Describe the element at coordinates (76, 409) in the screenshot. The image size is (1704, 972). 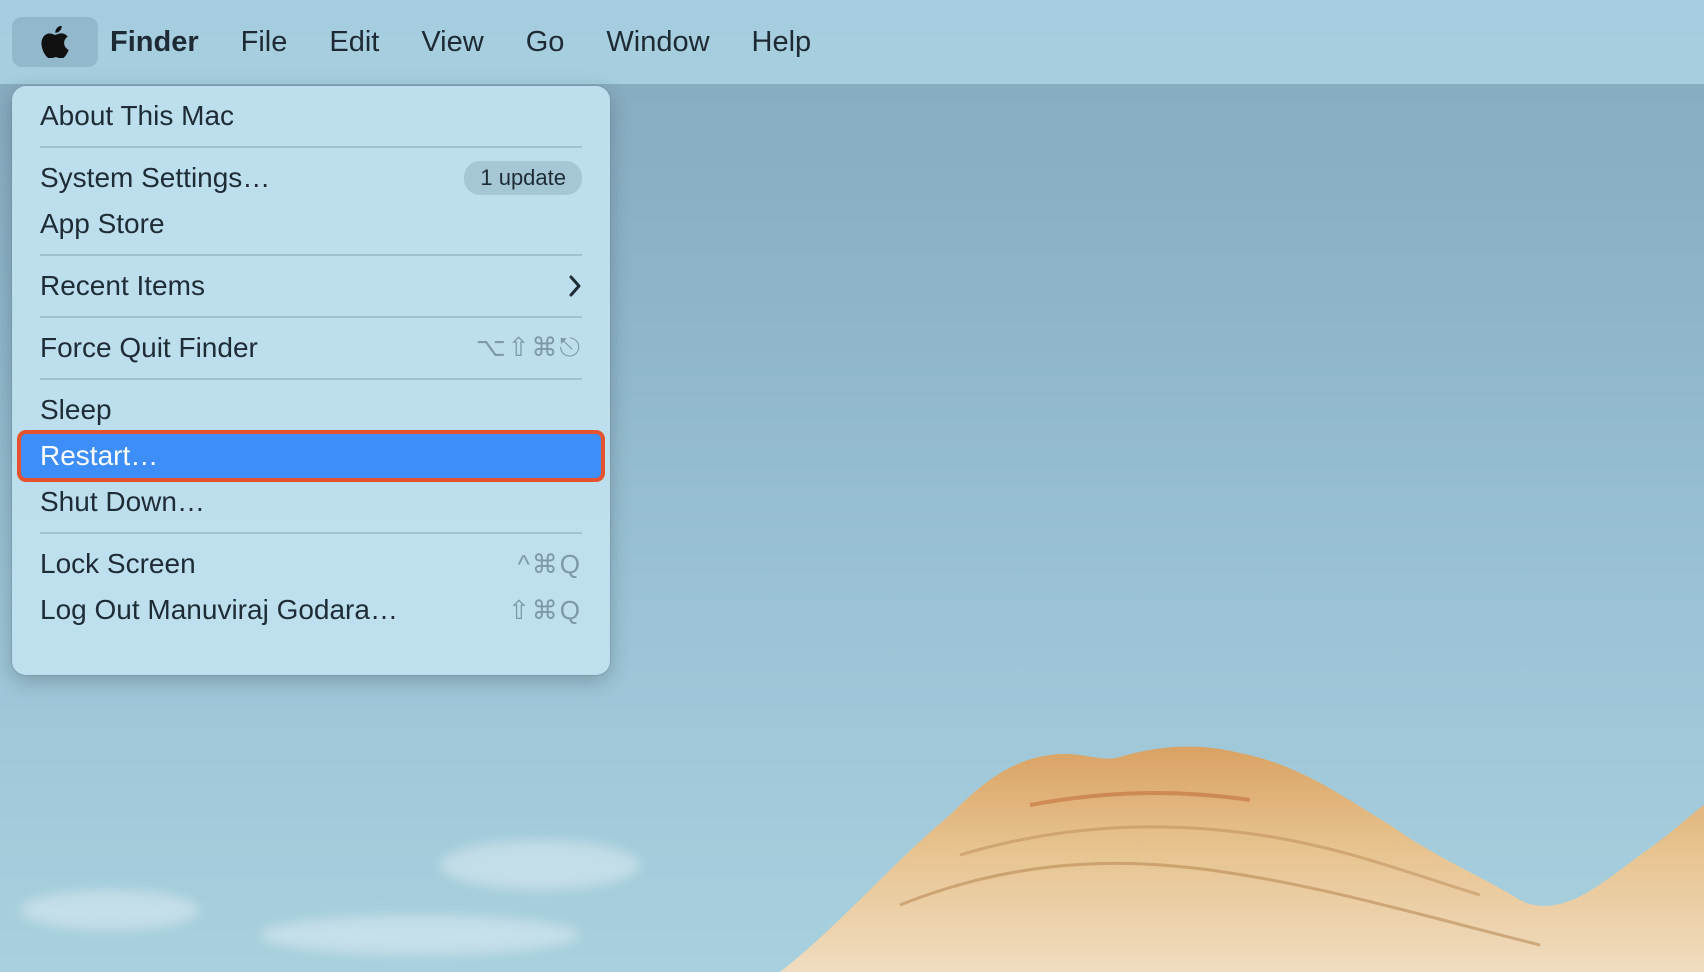
I see `menu-item-label: Sleep` at that location.